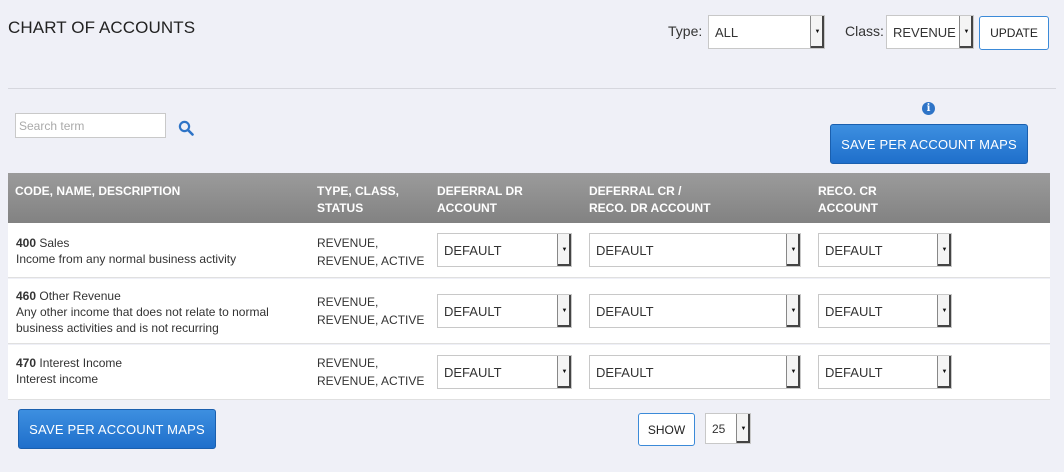 This screenshot has height=472, width=1064. What do you see at coordinates (924, 32) in the screenshot?
I see `class-select-value: REVENUE` at bounding box center [924, 32].